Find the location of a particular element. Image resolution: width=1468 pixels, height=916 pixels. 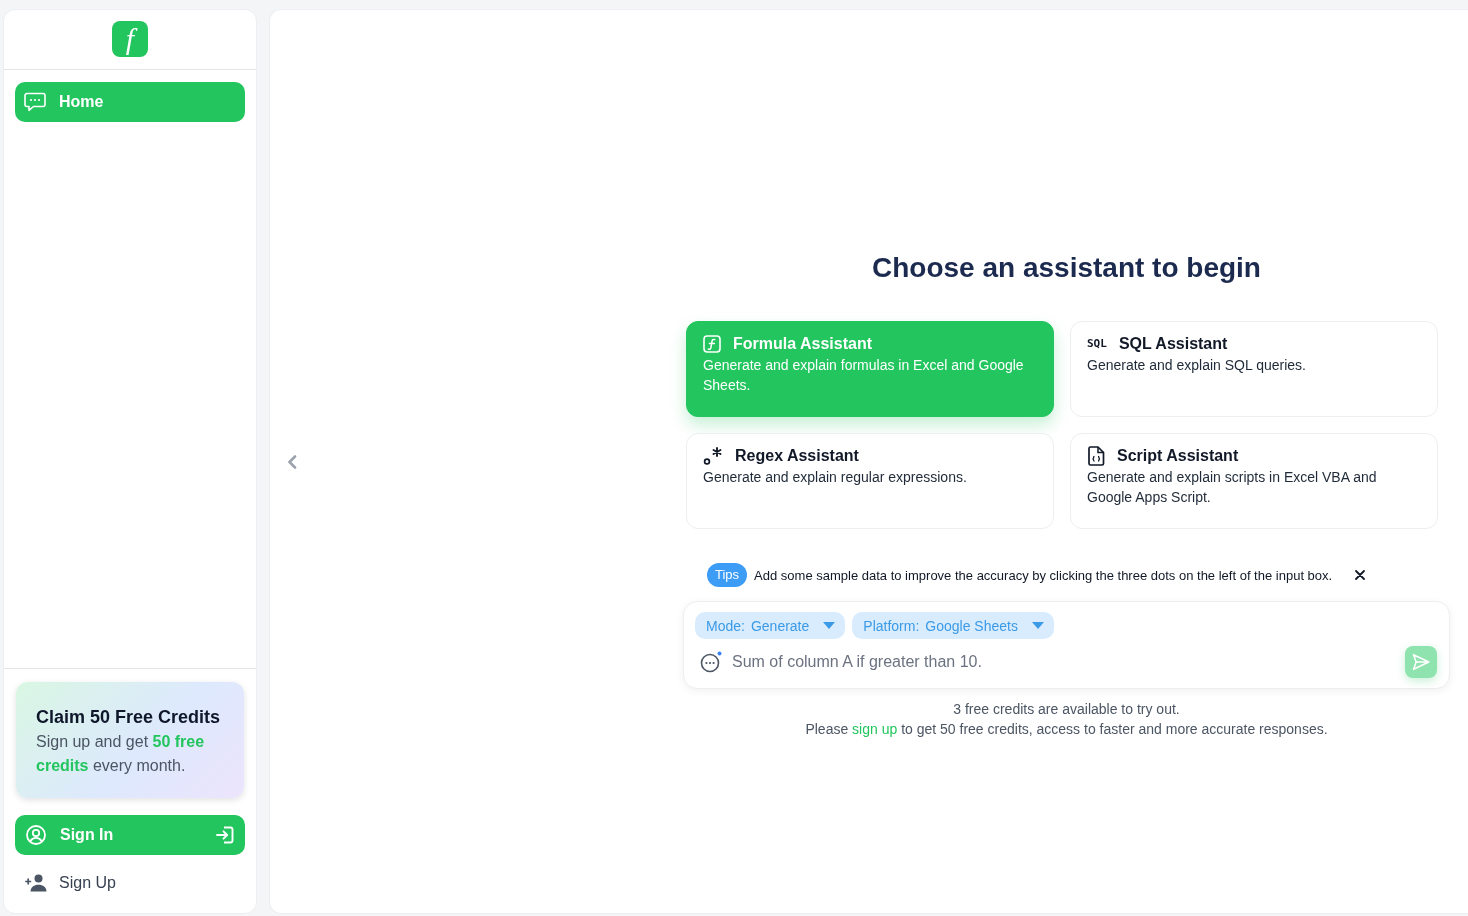

close-icon is located at coordinates (1360, 575).